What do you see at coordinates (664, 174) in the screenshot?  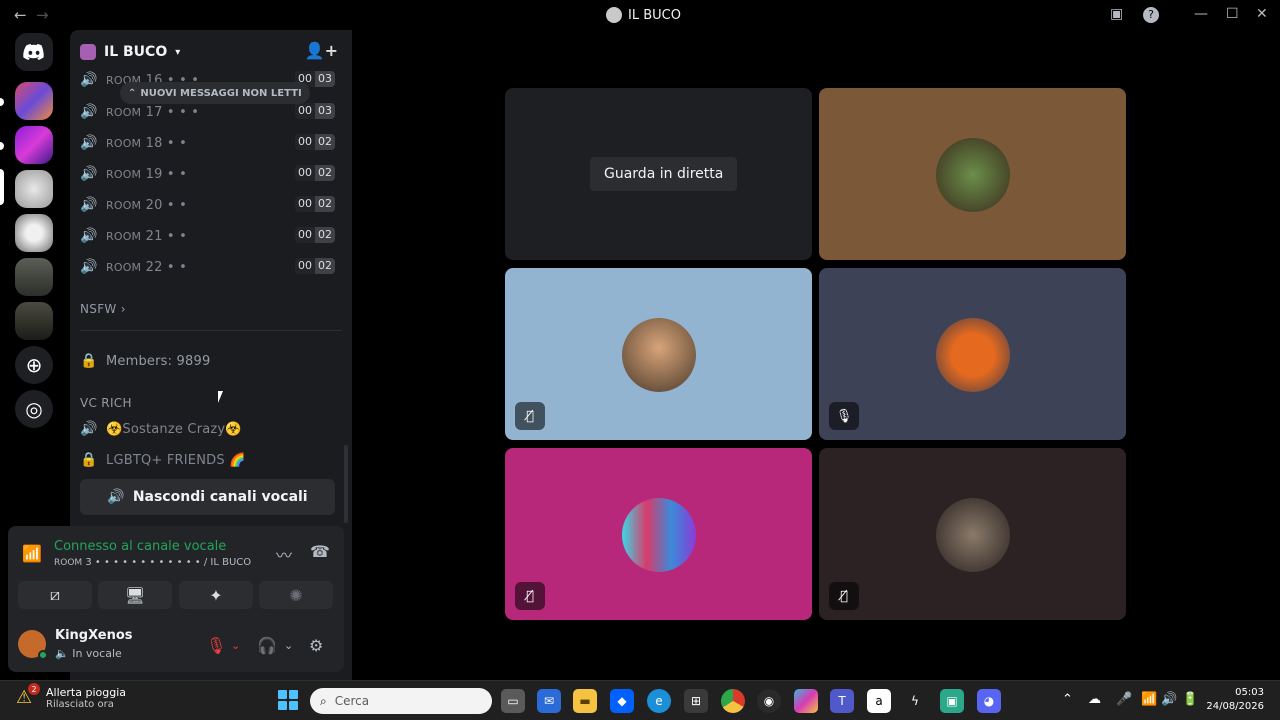 I see `watch-live-button: Guarda in diretta` at bounding box center [664, 174].